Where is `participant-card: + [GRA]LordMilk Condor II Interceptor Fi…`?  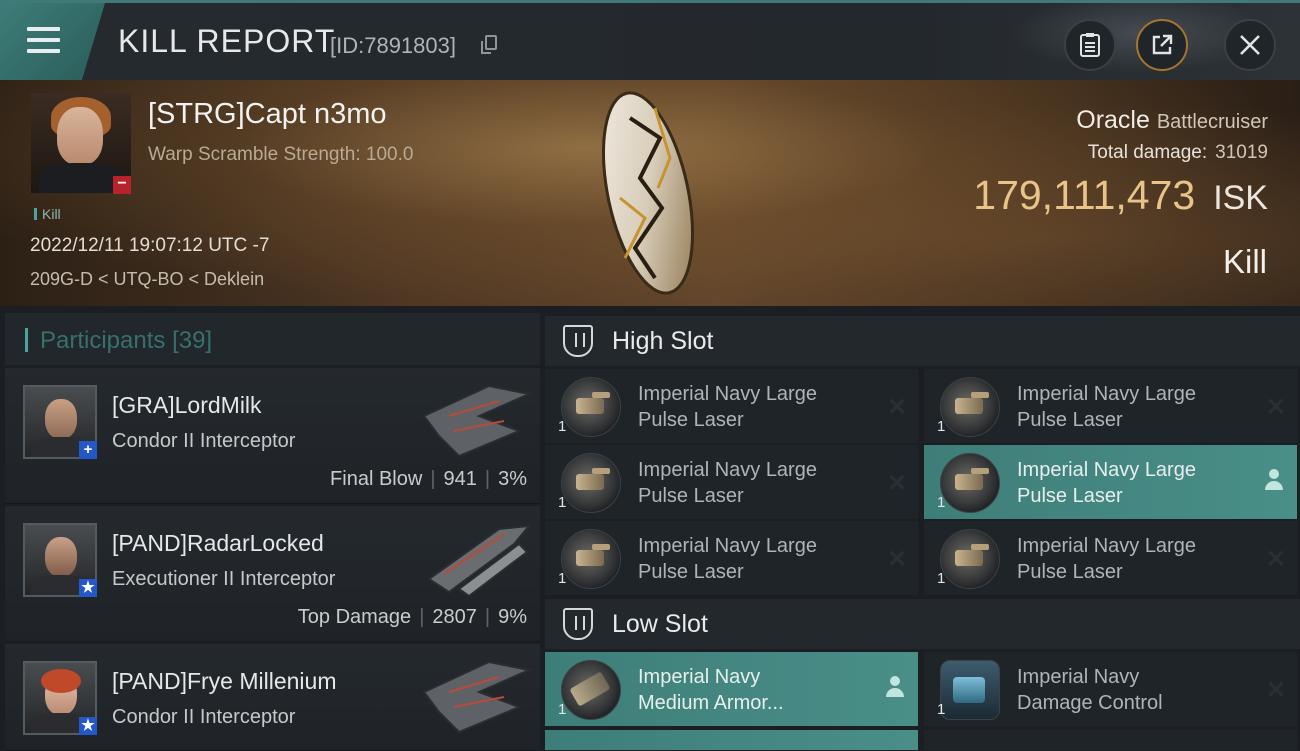 participant-card: + [GRA]LordMilk Condor II Interceptor Fi… is located at coordinates (272, 436).